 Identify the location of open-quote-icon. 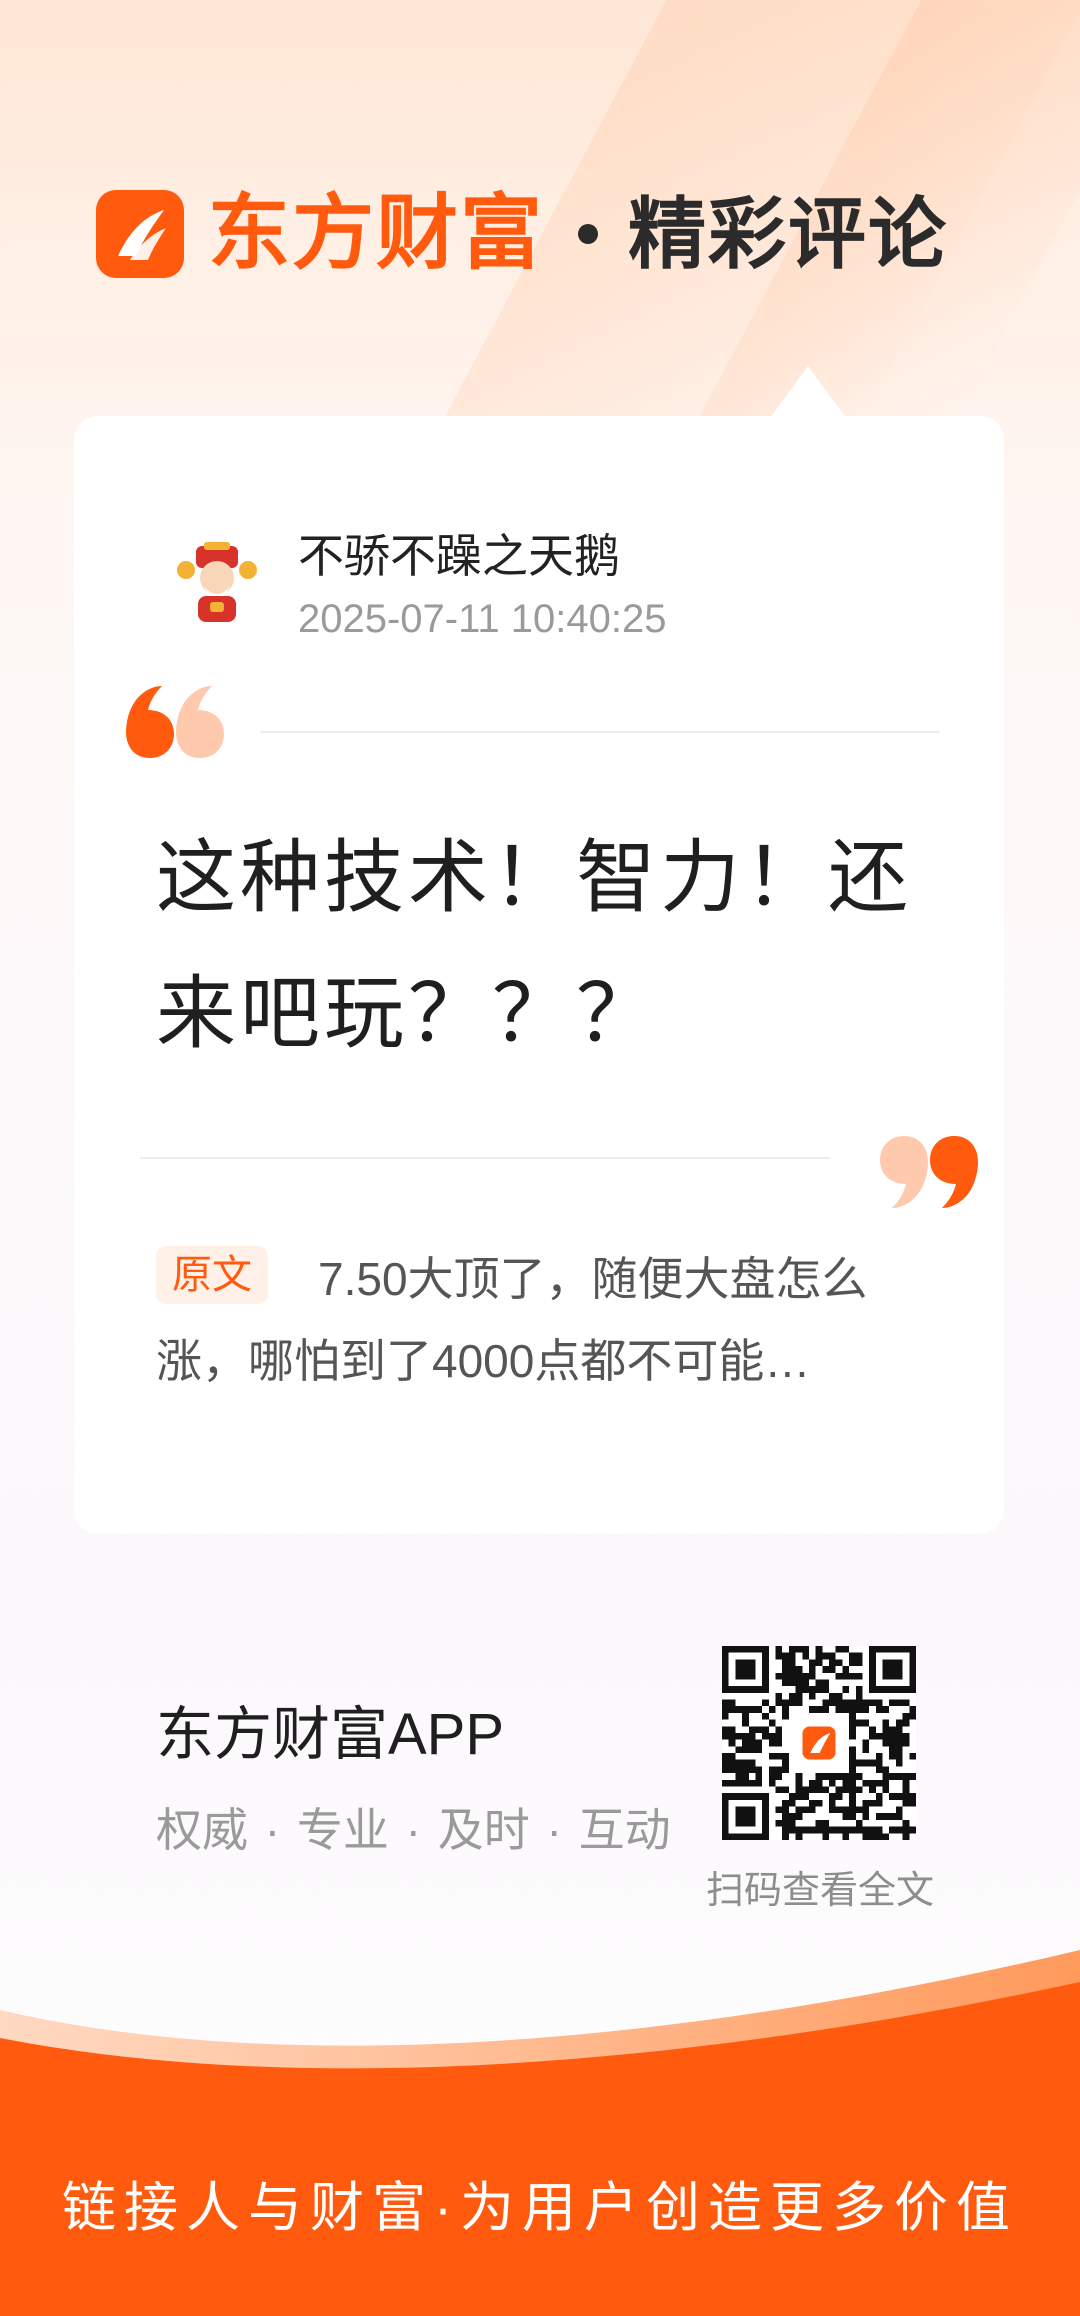
(179, 730).